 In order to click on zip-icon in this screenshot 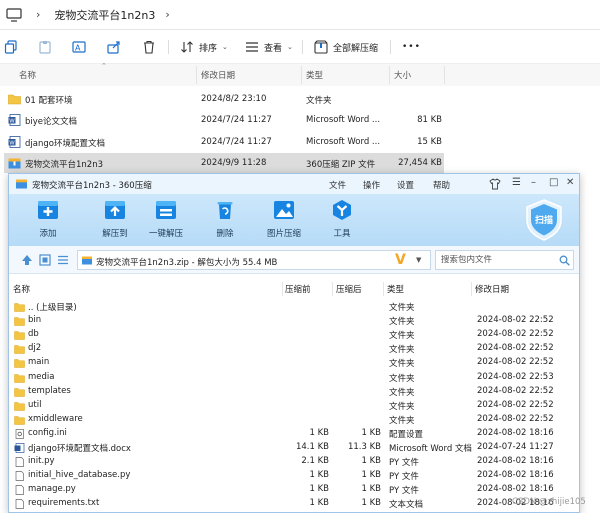, I will do `click(14, 163)`.